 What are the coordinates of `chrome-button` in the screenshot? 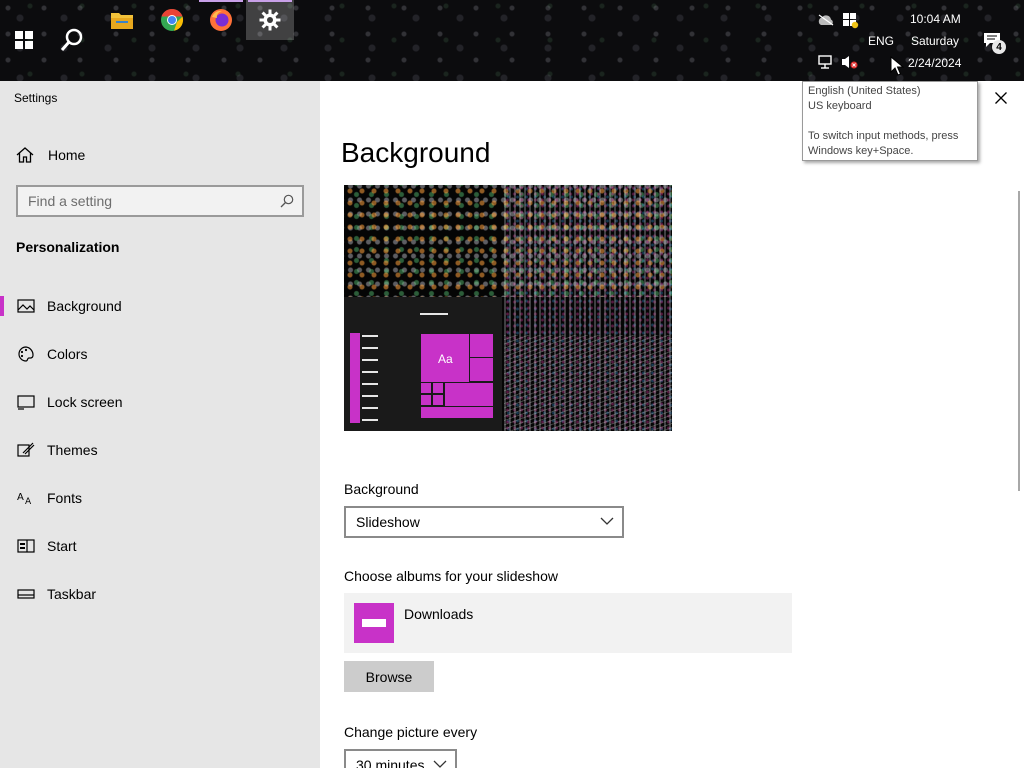 It's located at (172, 20).